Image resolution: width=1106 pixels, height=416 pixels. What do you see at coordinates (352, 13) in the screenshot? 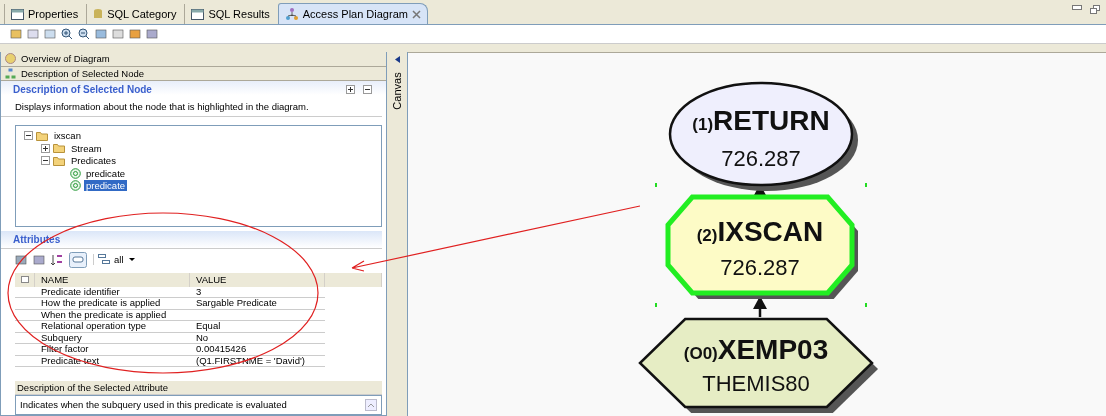
I see `view-tab: Access Plan Diagram` at bounding box center [352, 13].